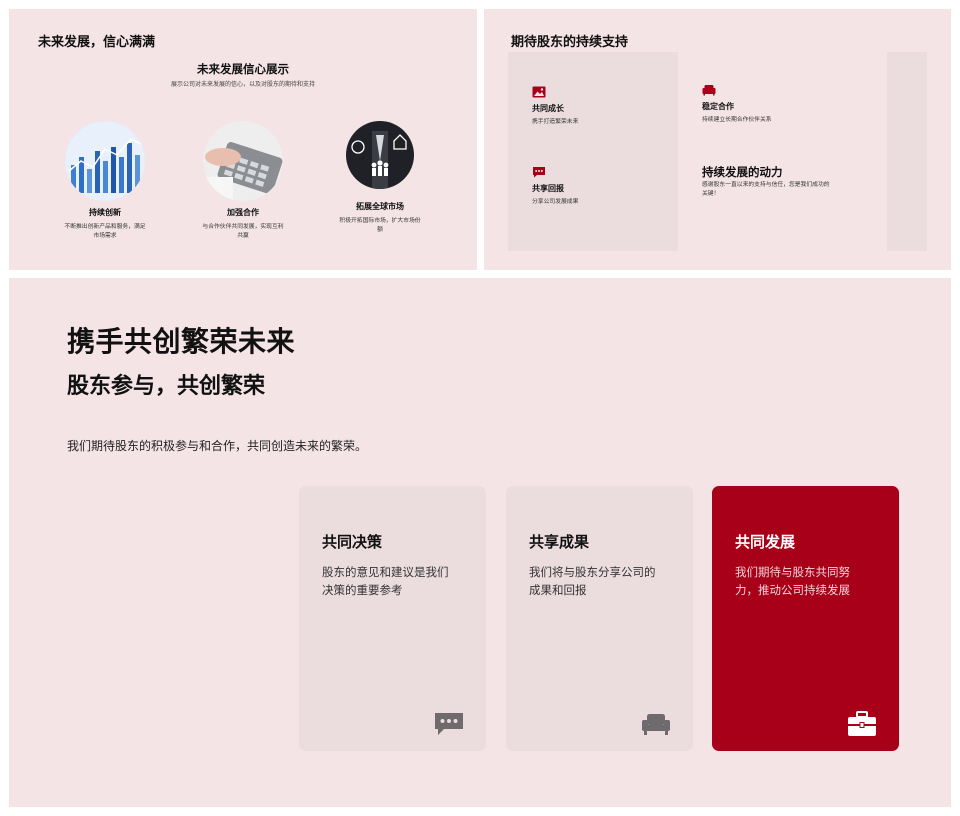  What do you see at coordinates (593, 151) in the screenshot?
I see `support-box` at bounding box center [593, 151].